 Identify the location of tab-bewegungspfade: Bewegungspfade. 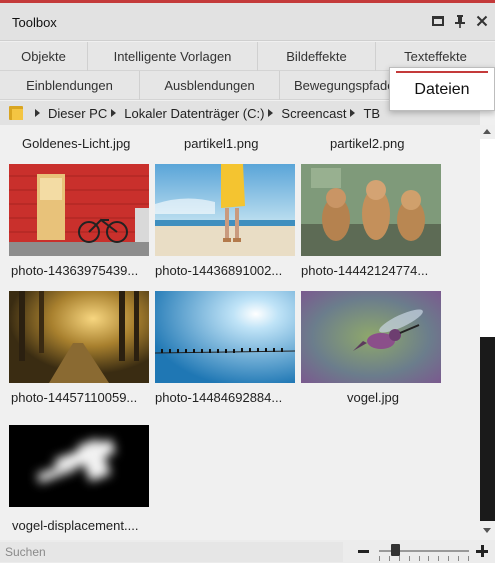
(335, 85).